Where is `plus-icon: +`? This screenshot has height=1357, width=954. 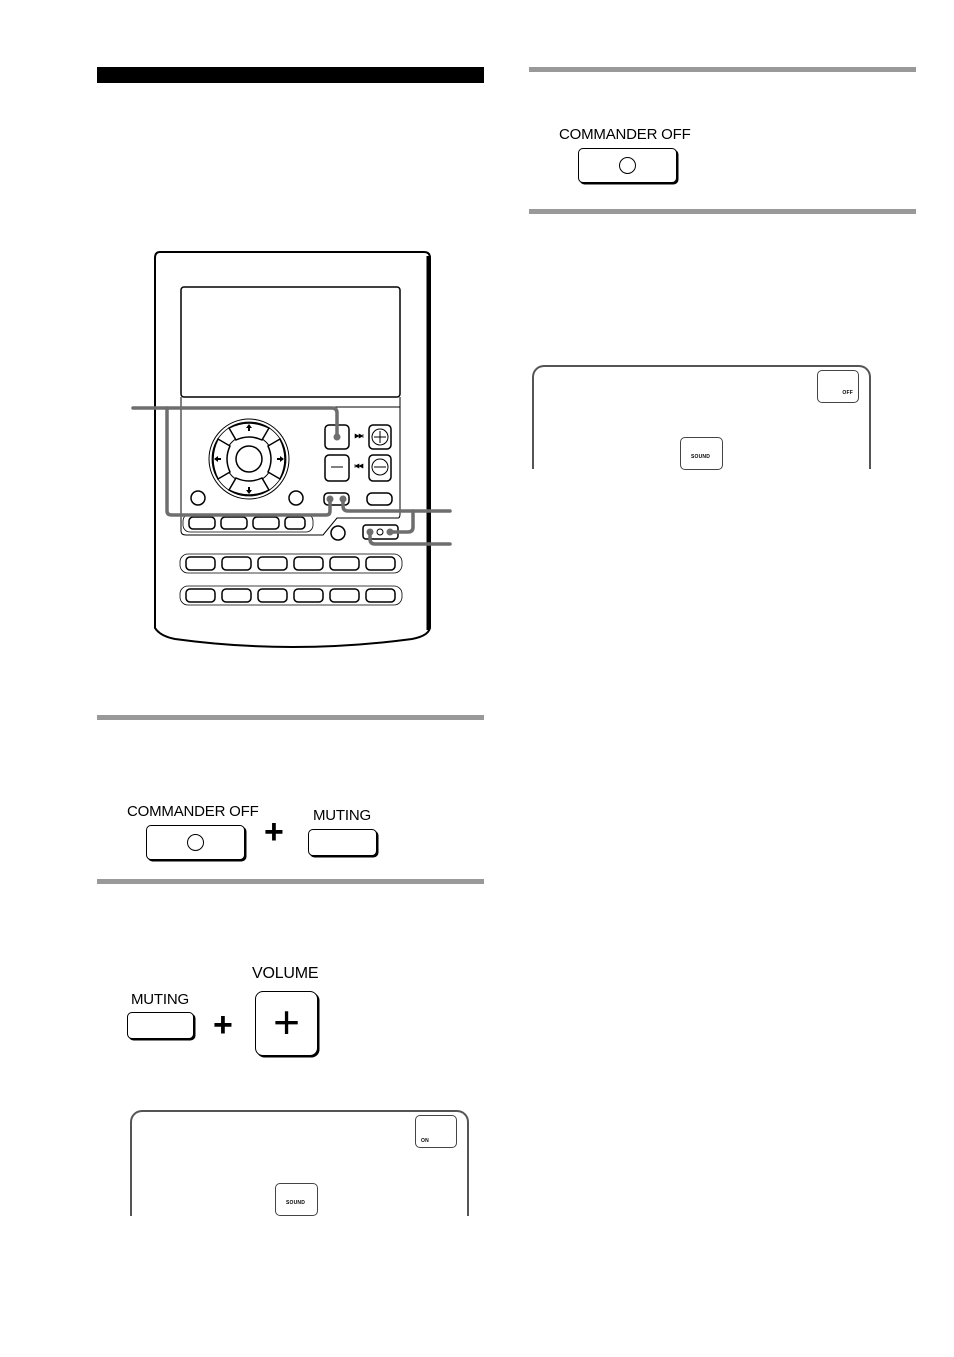
plus-icon: + is located at coordinates (286, 1022).